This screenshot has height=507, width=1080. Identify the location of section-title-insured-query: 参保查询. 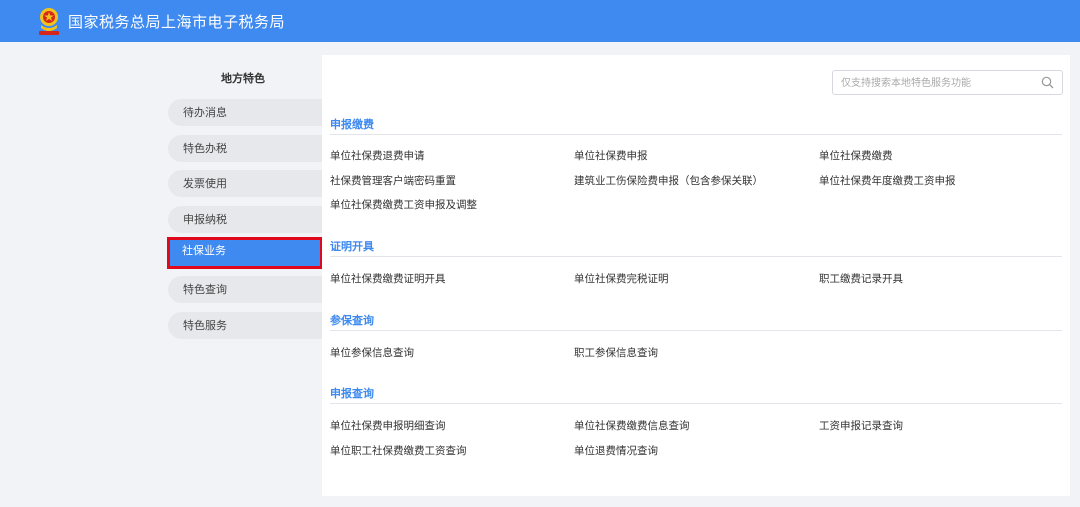
(352, 320).